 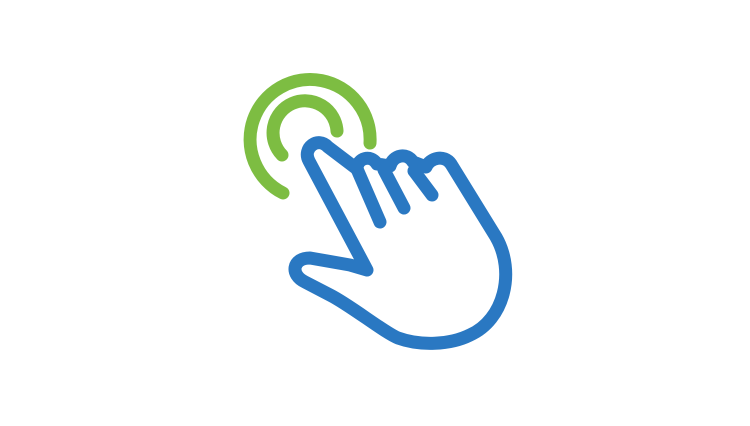 What do you see at coordinates (394, 189) in the screenshot?
I see `finger-line-ring` at bounding box center [394, 189].